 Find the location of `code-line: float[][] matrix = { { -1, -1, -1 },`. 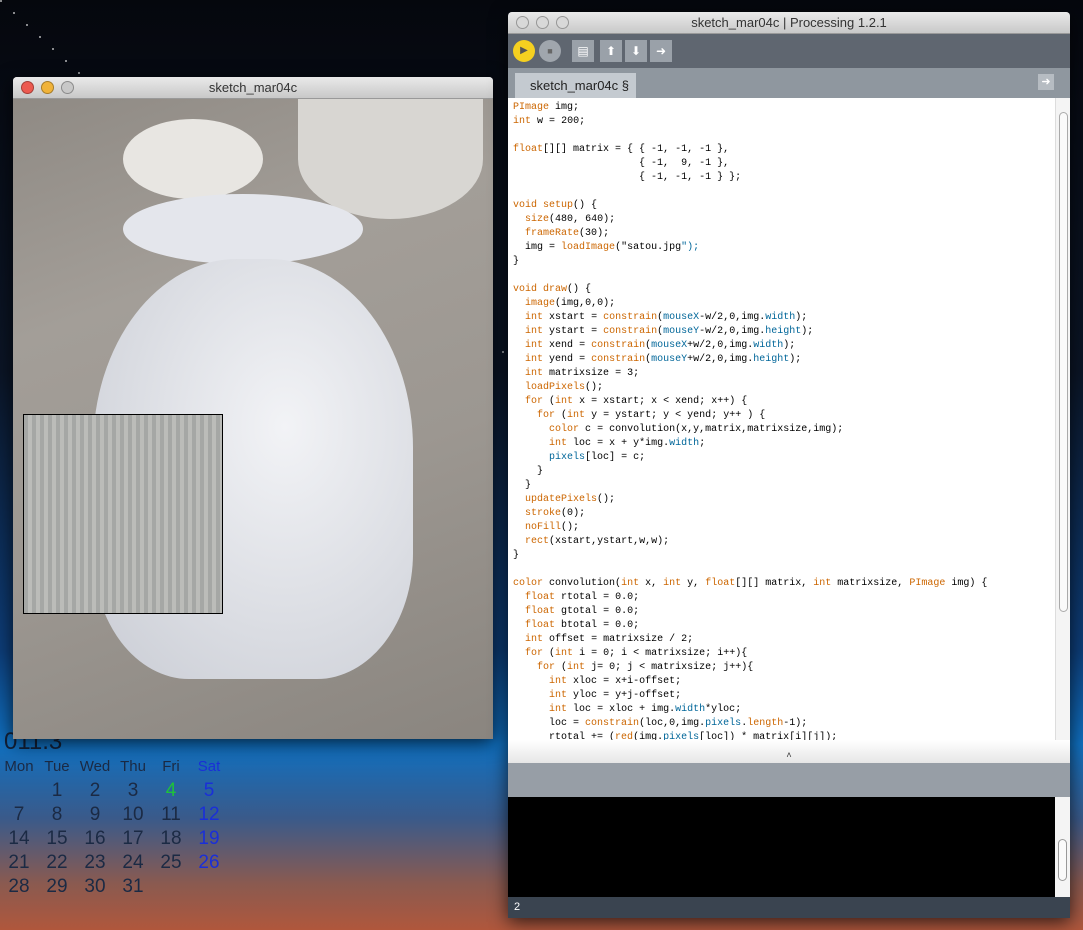

code-line: float[][] matrix = { { -1, -1, -1 }, is located at coordinates (621, 149).